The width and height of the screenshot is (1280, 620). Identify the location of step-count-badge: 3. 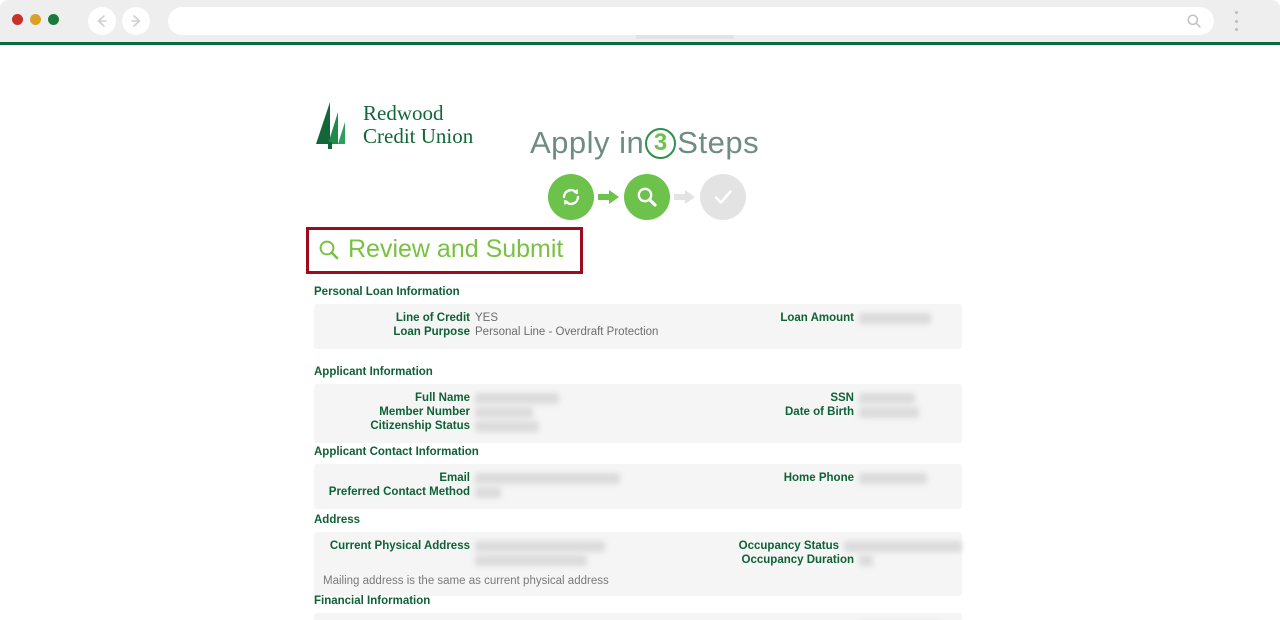
(661, 143).